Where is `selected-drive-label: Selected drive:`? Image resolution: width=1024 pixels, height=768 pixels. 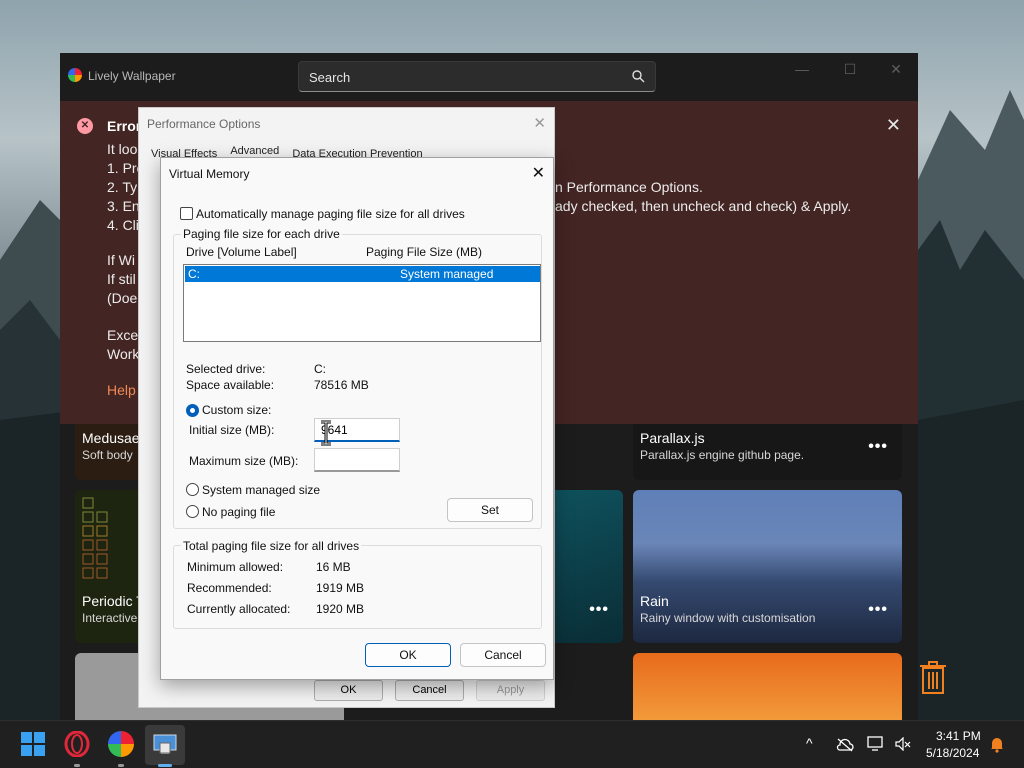 selected-drive-label: Selected drive: is located at coordinates (226, 369).